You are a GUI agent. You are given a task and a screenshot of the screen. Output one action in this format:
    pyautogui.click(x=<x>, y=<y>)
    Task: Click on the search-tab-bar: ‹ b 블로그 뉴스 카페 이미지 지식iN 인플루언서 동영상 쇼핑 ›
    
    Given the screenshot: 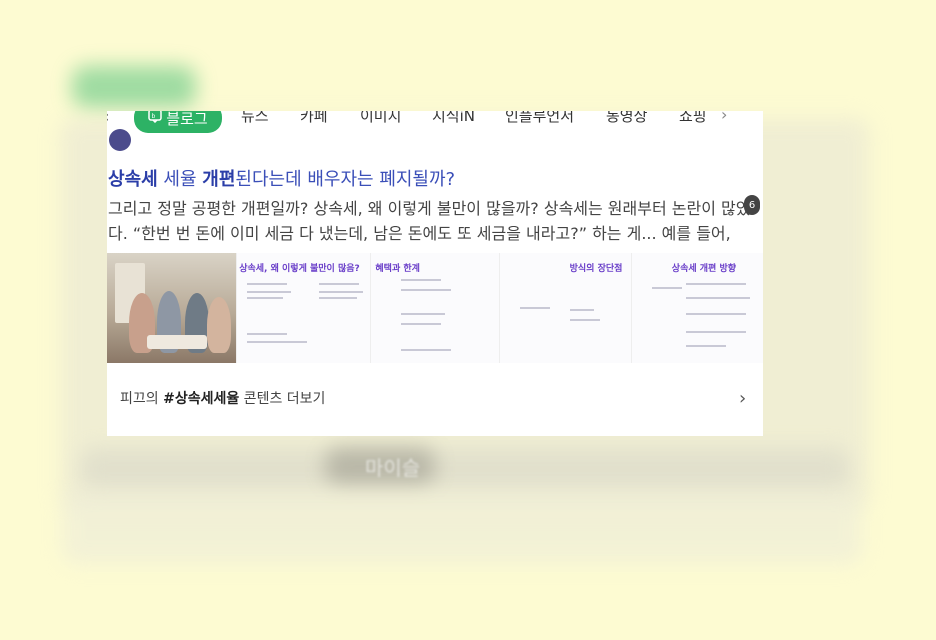 What is the action you would take?
    pyautogui.click(x=435, y=122)
    